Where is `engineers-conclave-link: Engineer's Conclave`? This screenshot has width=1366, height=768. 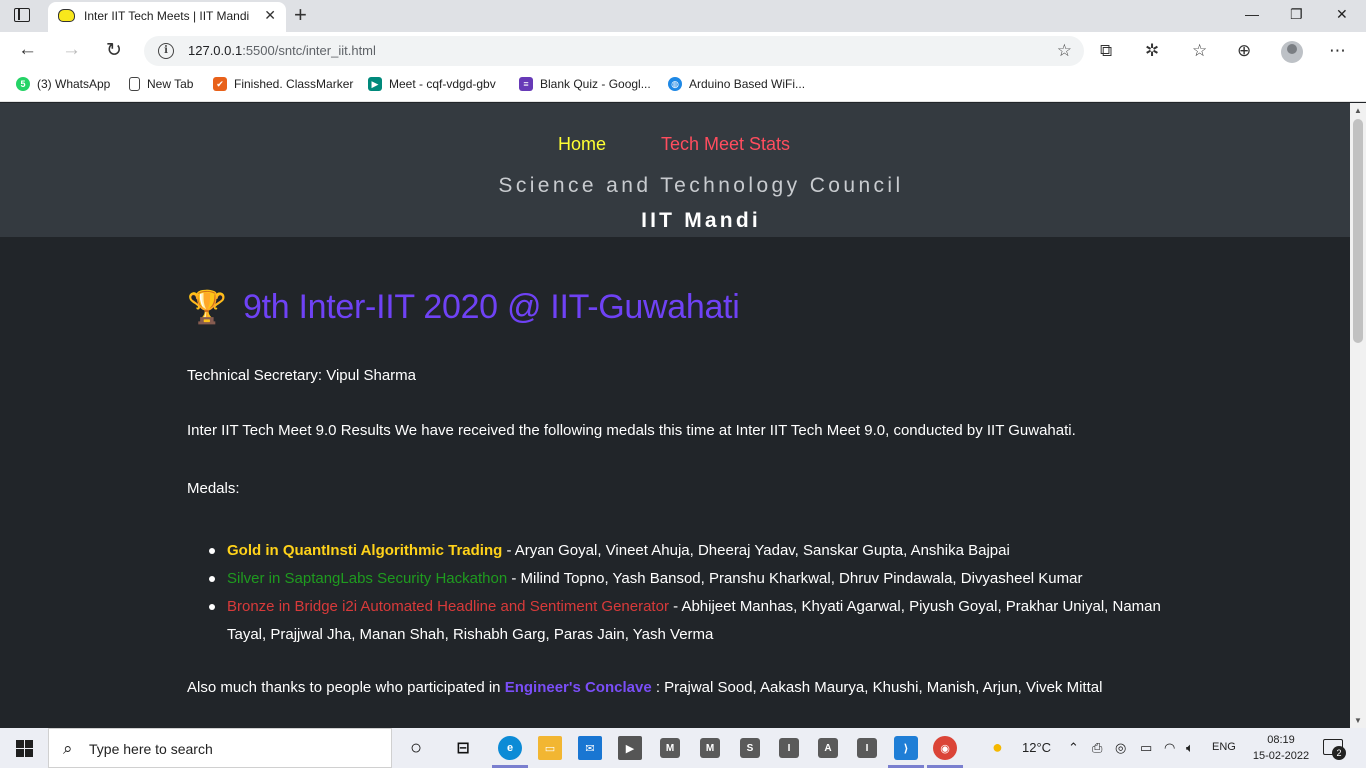
engineers-conclave-link: Engineer's Conclave is located at coordinates (578, 687).